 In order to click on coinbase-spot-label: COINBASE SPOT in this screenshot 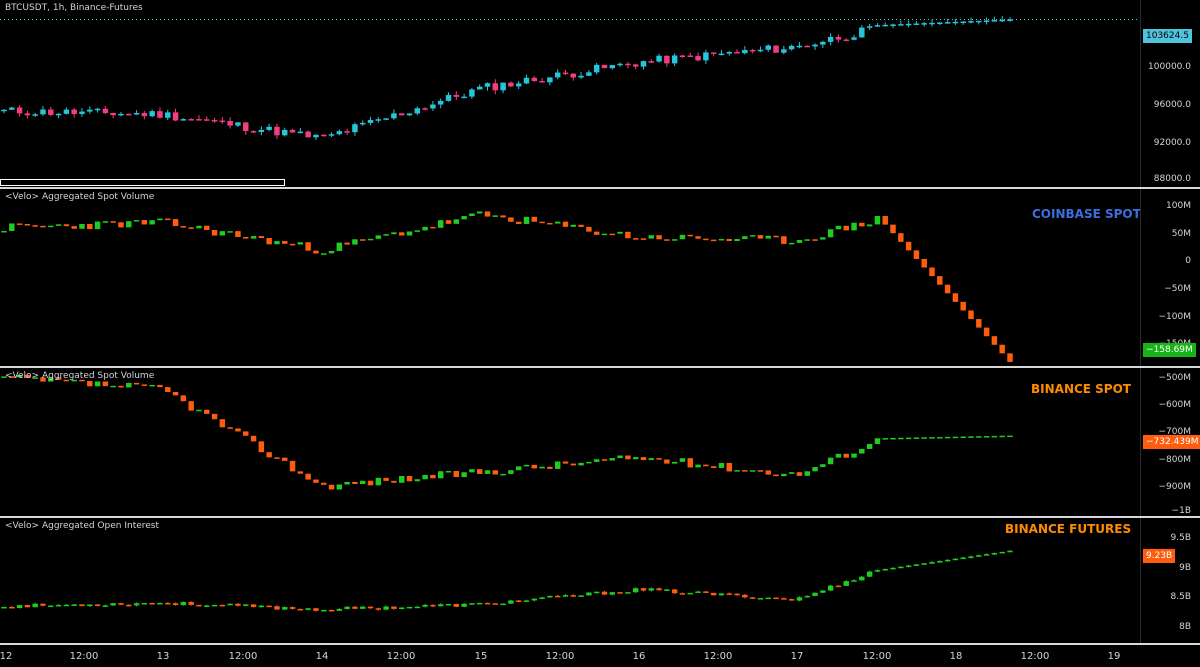, I will do `click(1086, 214)`.